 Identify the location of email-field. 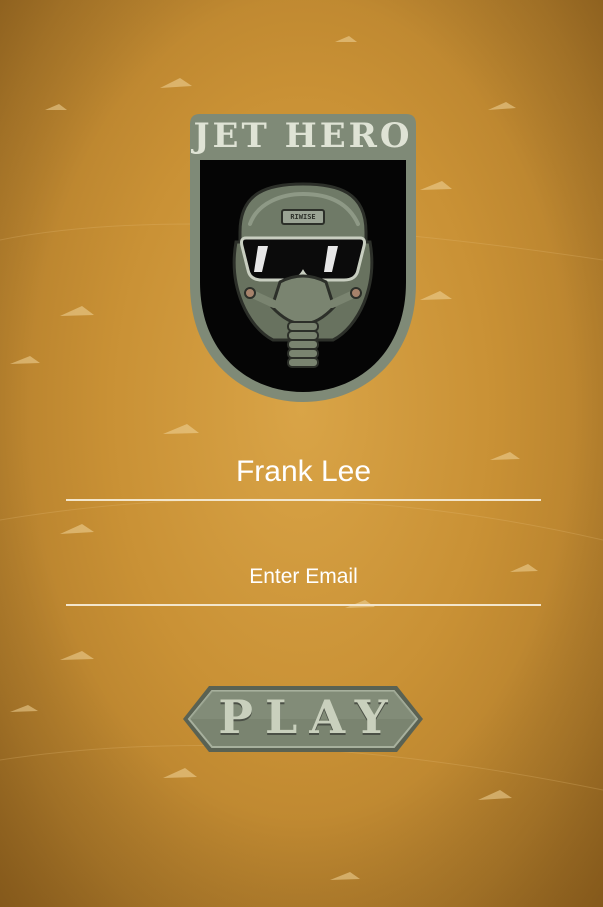
(303, 585).